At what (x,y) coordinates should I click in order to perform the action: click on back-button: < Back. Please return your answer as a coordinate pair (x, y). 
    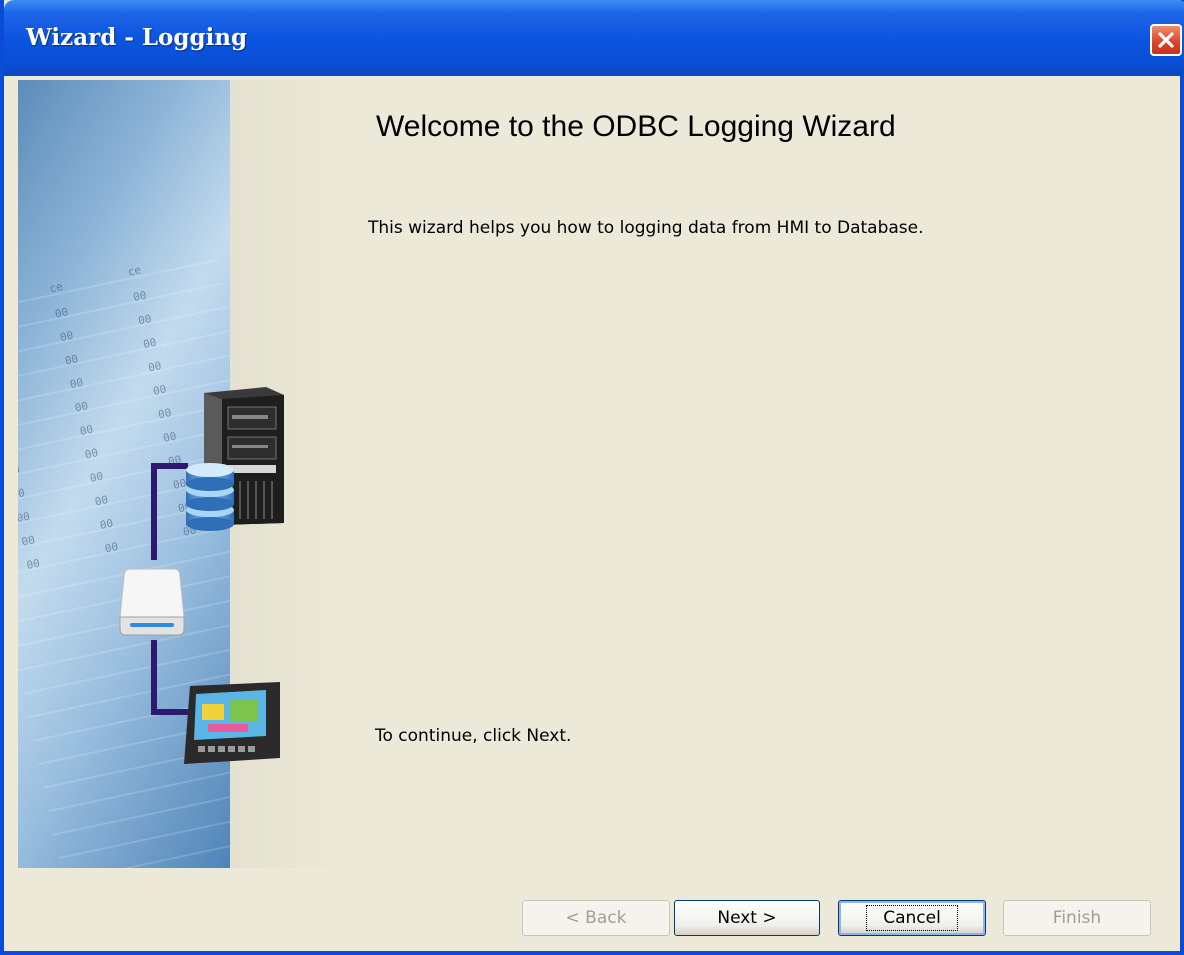
    Looking at the image, I should click on (596, 918).